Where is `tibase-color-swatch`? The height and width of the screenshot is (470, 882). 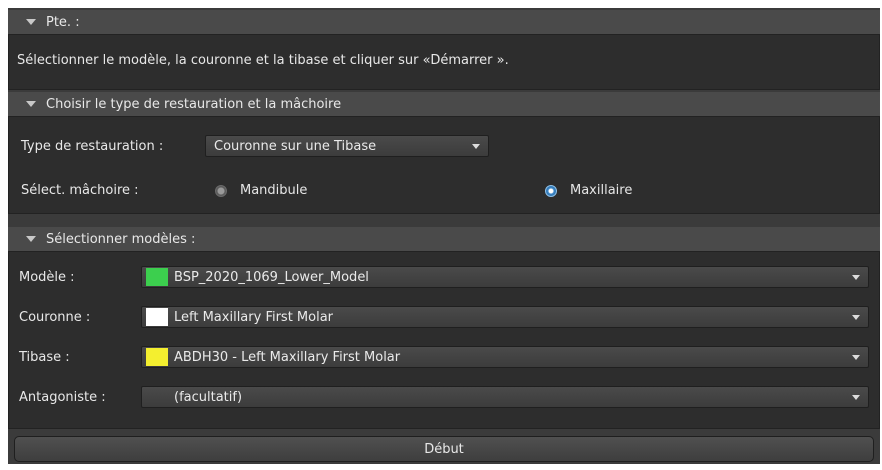 tibase-color-swatch is located at coordinates (157, 357).